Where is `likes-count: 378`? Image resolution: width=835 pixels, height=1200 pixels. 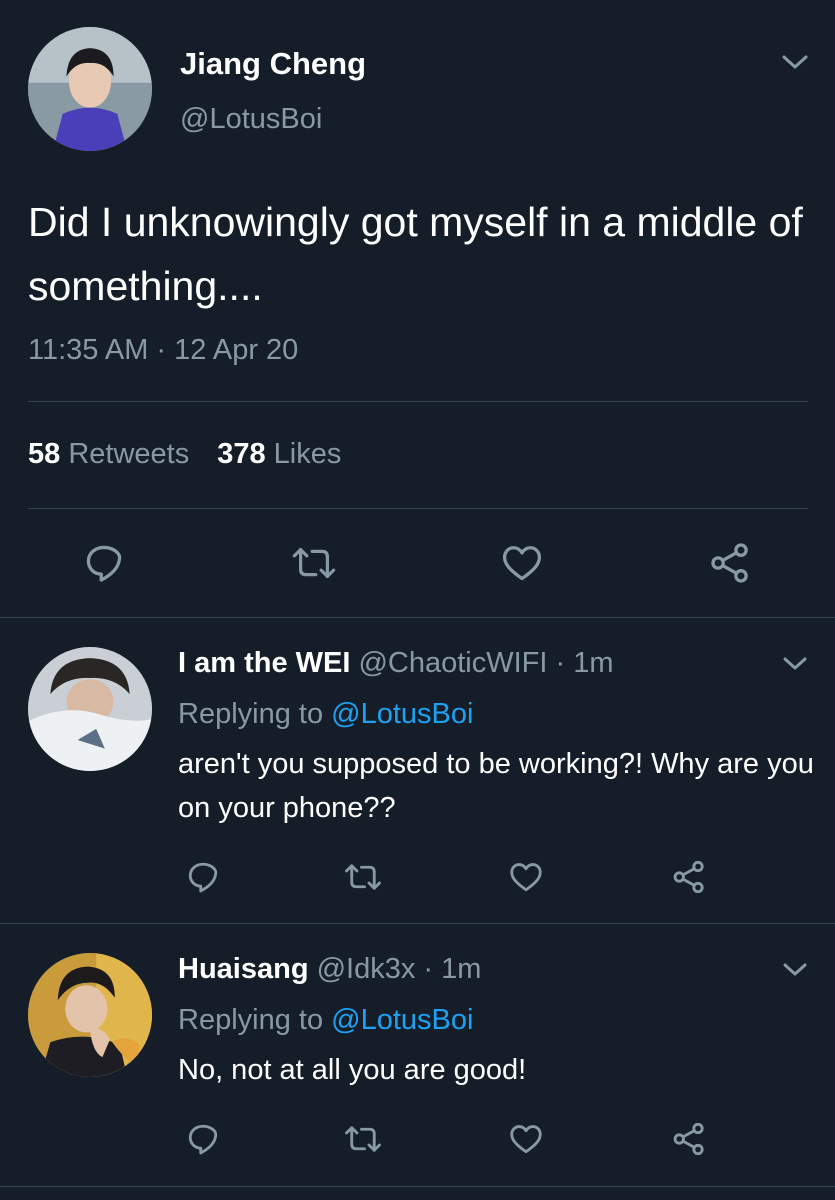
likes-count: 378 is located at coordinates (241, 454).